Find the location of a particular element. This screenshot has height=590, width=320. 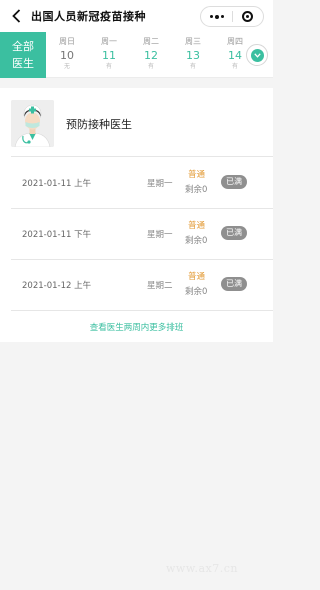

day-tab: 周一 11 有 is located at coordinates (109, 55).